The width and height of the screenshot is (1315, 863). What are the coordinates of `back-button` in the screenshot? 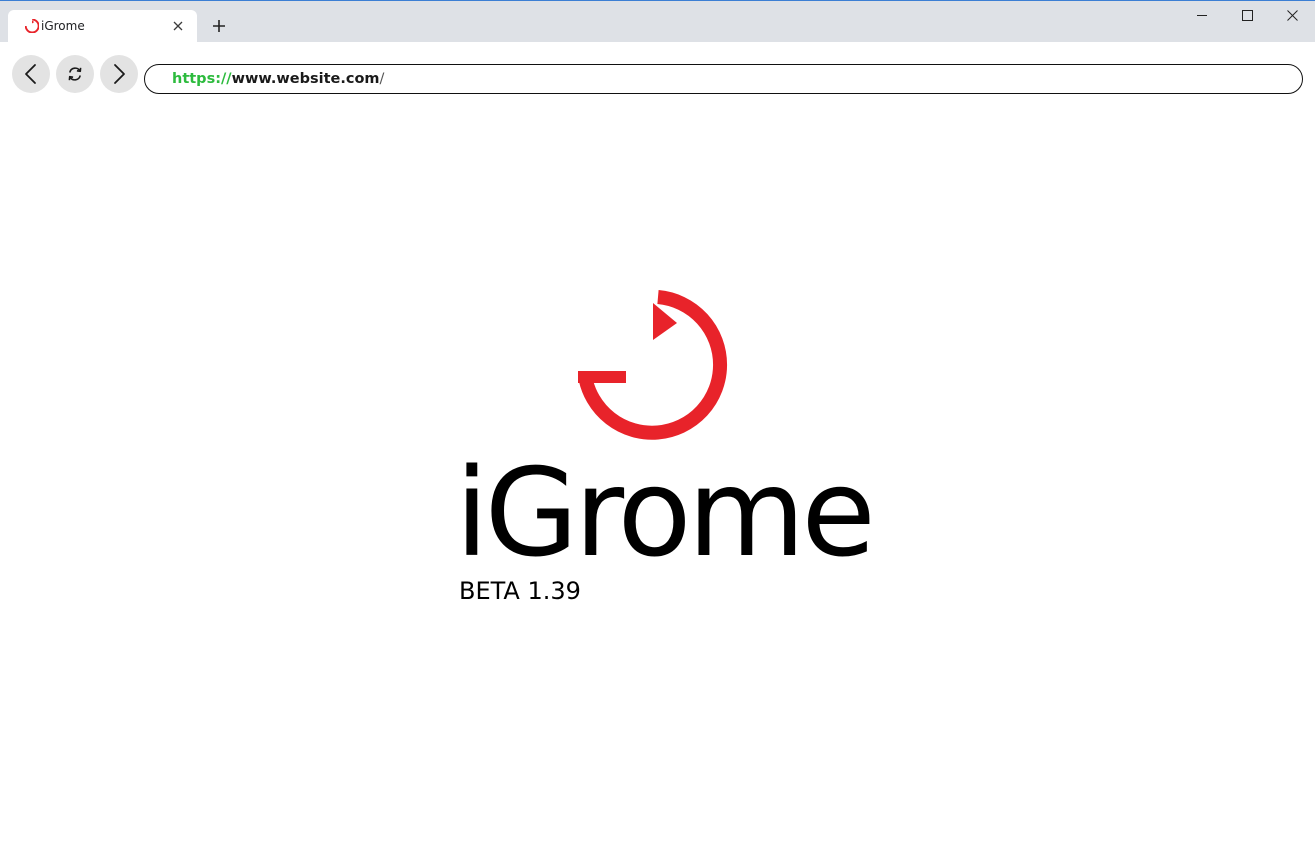 It's located at (31, 74).